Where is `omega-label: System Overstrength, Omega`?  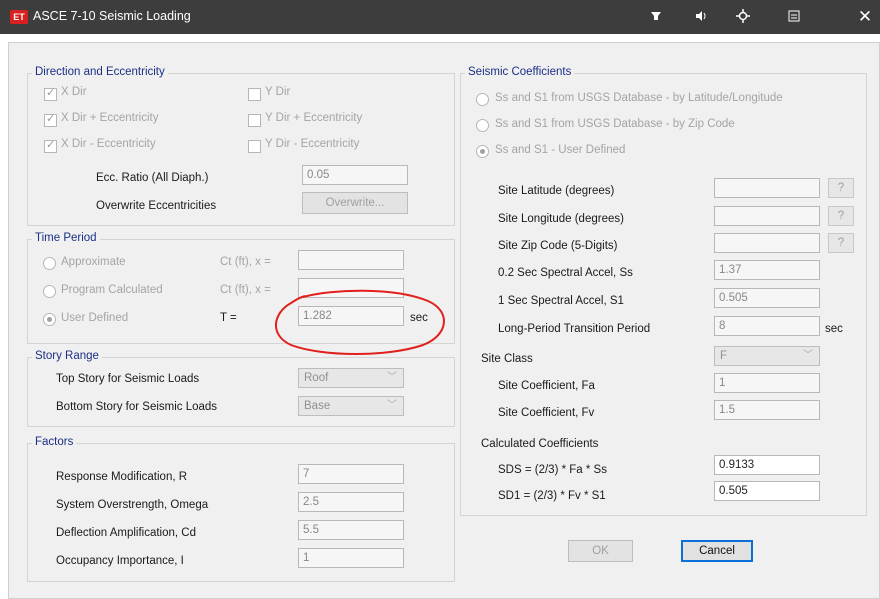 omega-label: System Overstrength, Omega is located at coordinates (132, 505).